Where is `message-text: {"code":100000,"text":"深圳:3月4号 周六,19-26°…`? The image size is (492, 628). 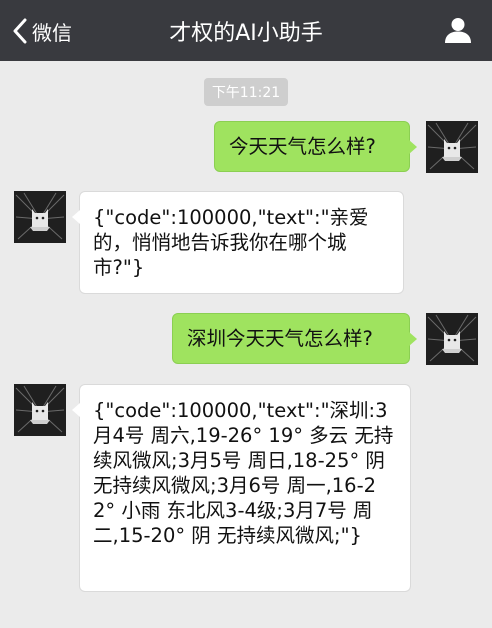 message-text: {"code":100000,"text":"深圳:3月4号 周六,19-26°… is located at coordinates (243, 473).